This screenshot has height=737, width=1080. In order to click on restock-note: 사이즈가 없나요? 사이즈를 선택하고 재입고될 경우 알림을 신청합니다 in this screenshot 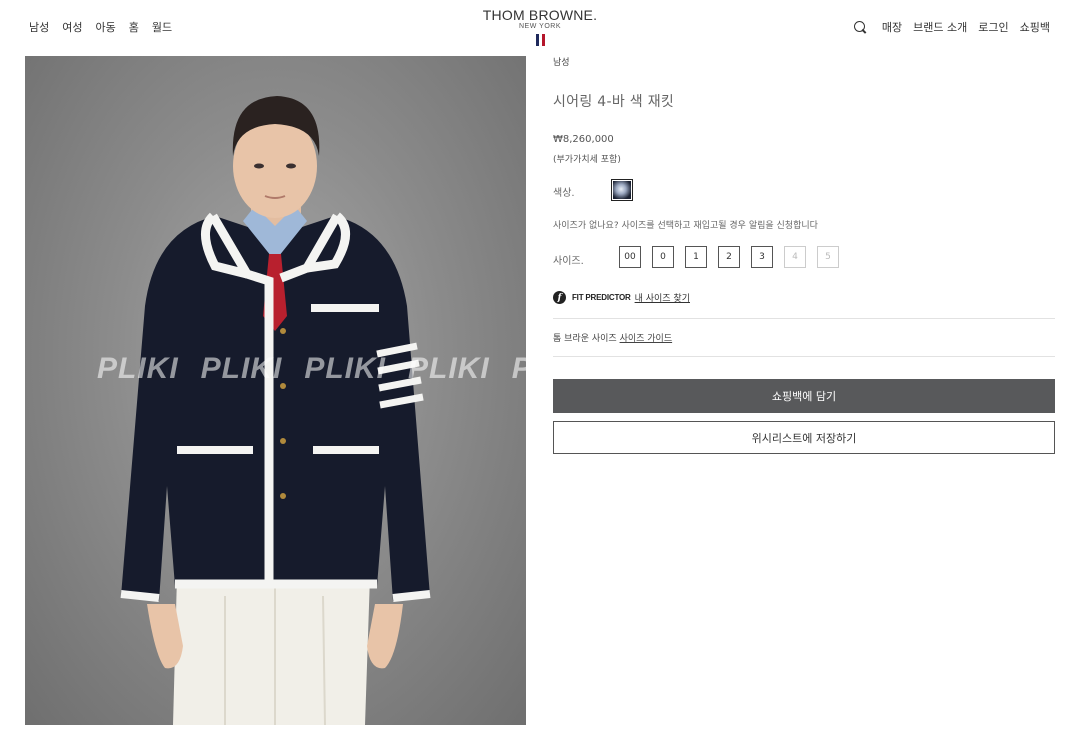, I will do `click(685, 226)`.